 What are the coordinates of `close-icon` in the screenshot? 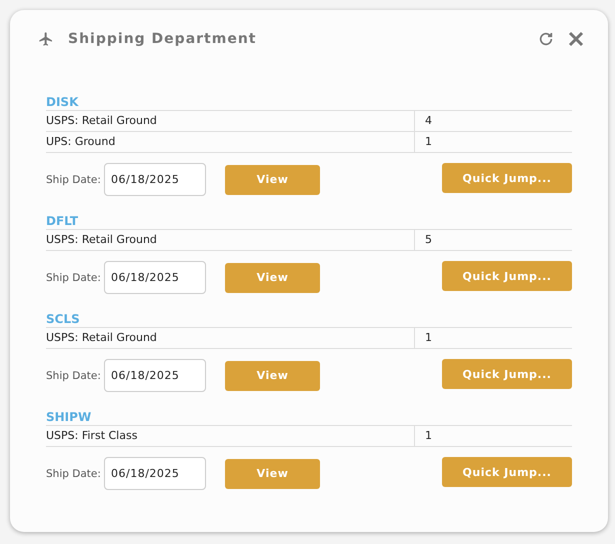 It's located at (576, 39).